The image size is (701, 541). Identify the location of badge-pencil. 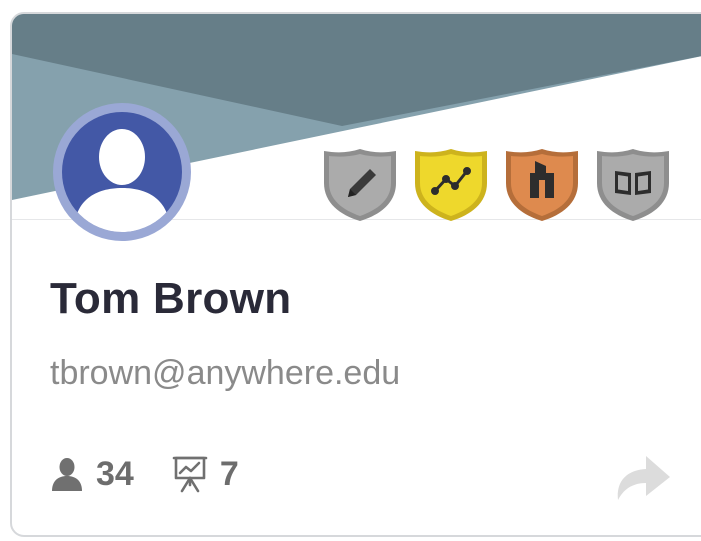
(360, 185).